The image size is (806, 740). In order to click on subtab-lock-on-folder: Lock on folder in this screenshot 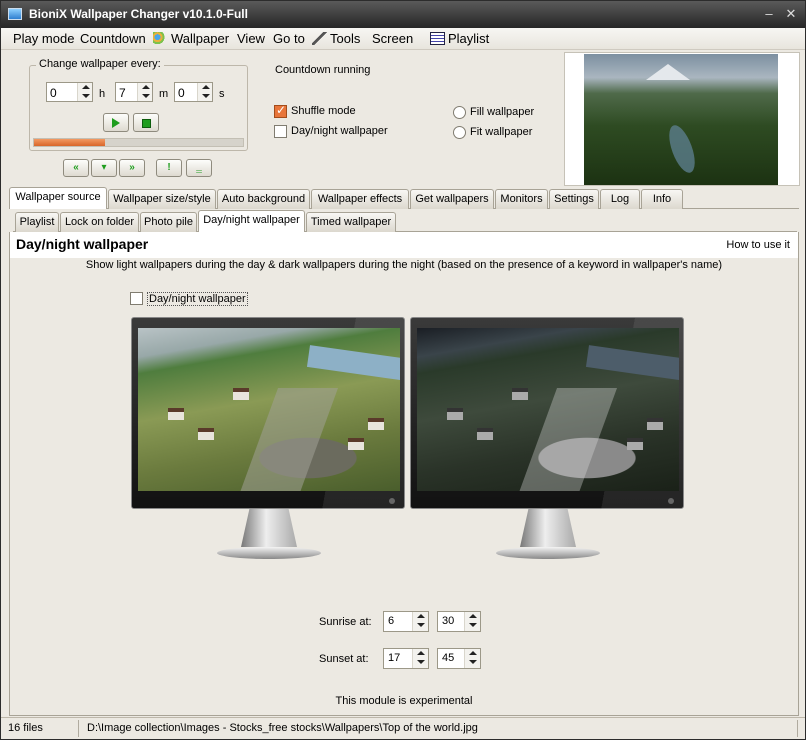, I will do `click(99, 222)`.